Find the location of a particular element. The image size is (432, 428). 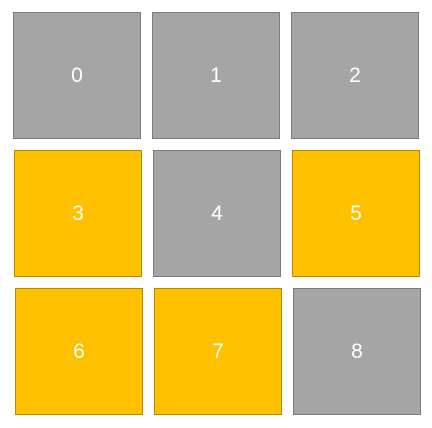

tile-label: 1 is located at coordinates (216, 75).